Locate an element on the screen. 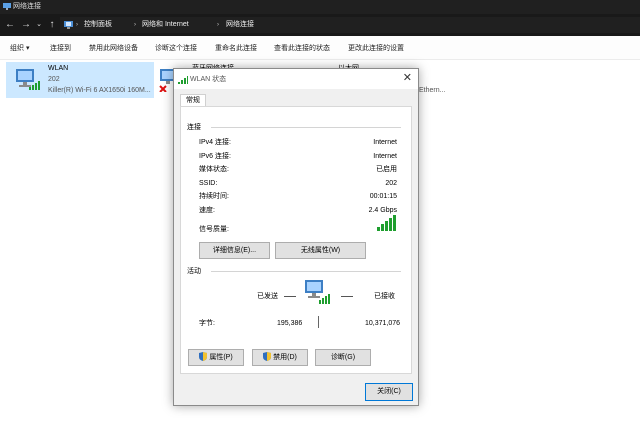  properties-label: 属性(P) is located at coordinates (221, 357).